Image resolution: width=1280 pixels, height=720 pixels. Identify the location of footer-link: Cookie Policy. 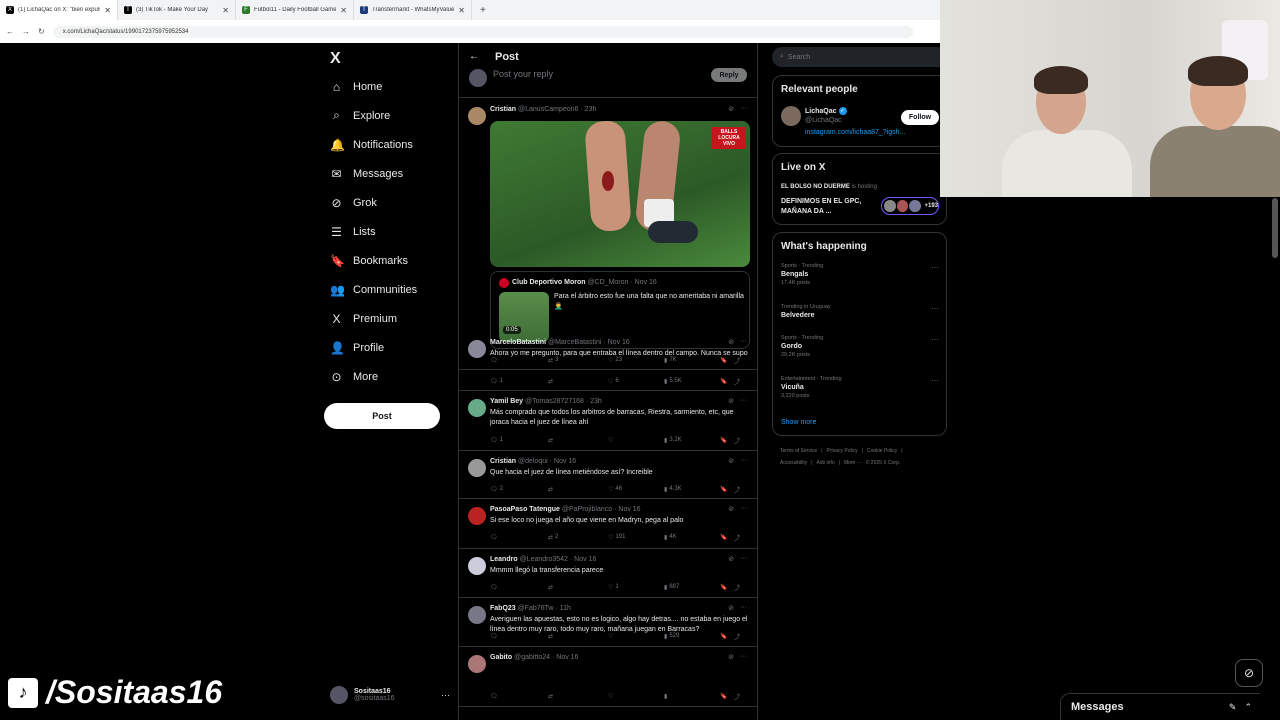
(882, 451).